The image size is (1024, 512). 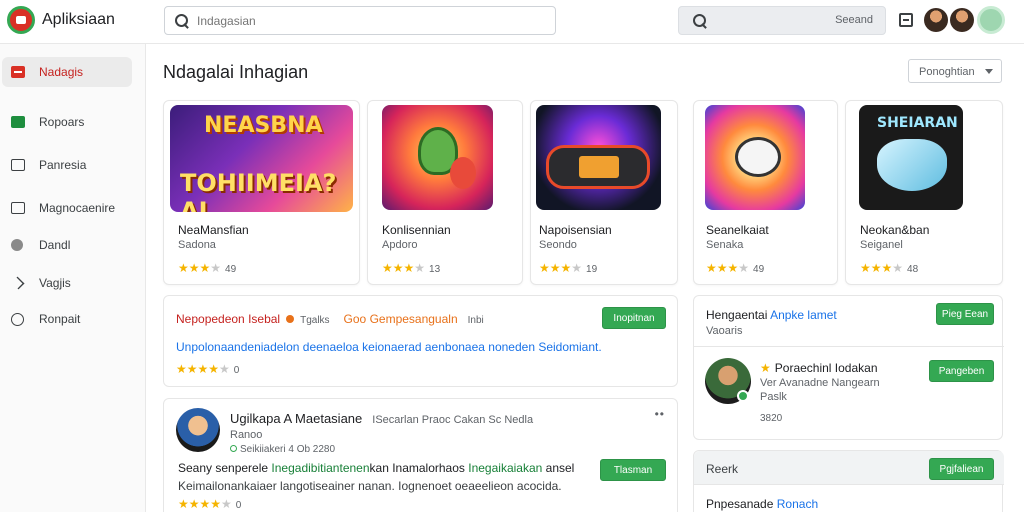 I want to click on chevron-down-icon, so click(x=989, y=71).